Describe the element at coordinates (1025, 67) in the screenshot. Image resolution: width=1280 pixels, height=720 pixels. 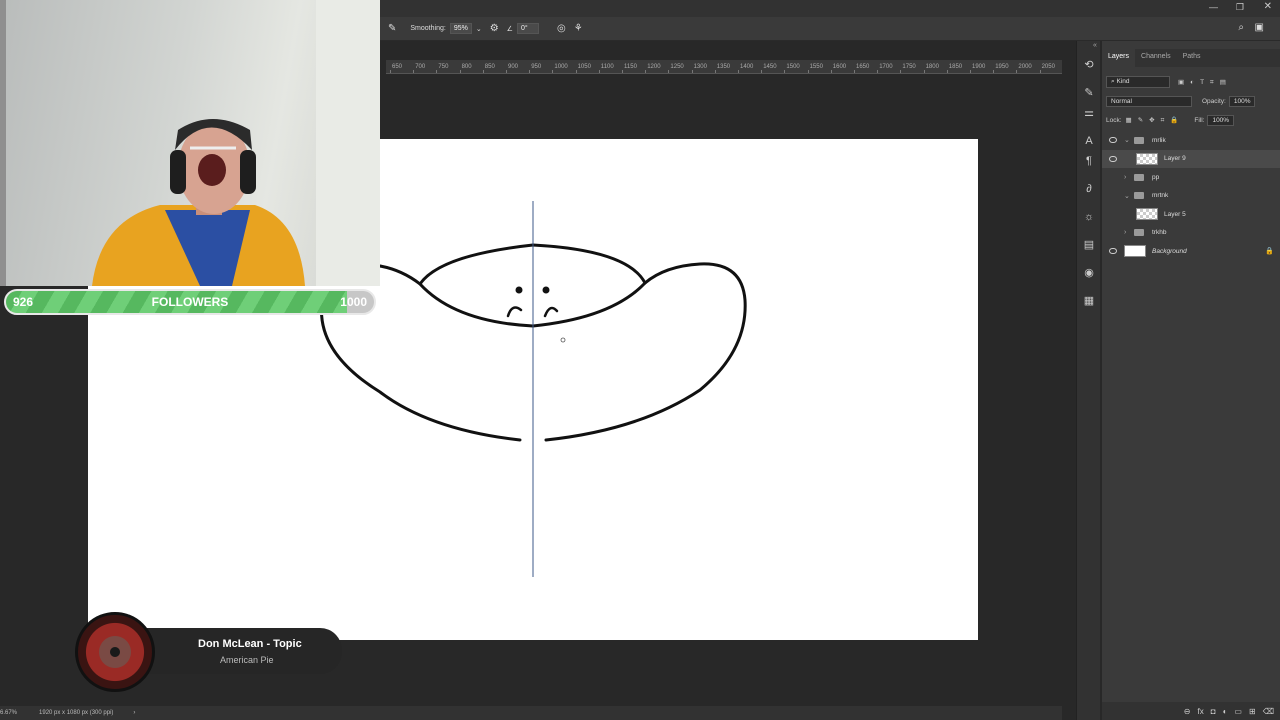
I see `ruler-tick-label: 2000` at that location.